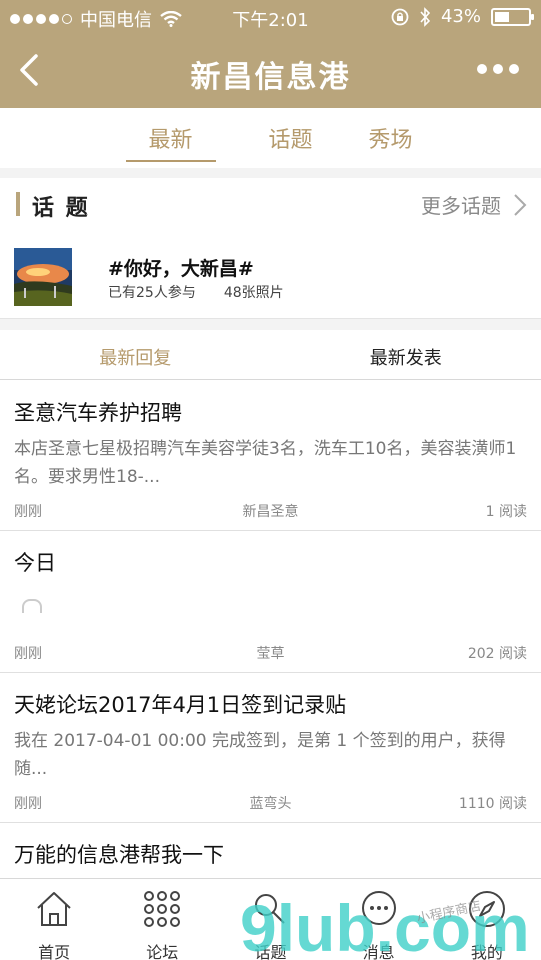 This screenshot has height=960, width=541. I want to click on topic-item: #你好，大新昌# 已有25人参与 48张照片, so click(270, 278).